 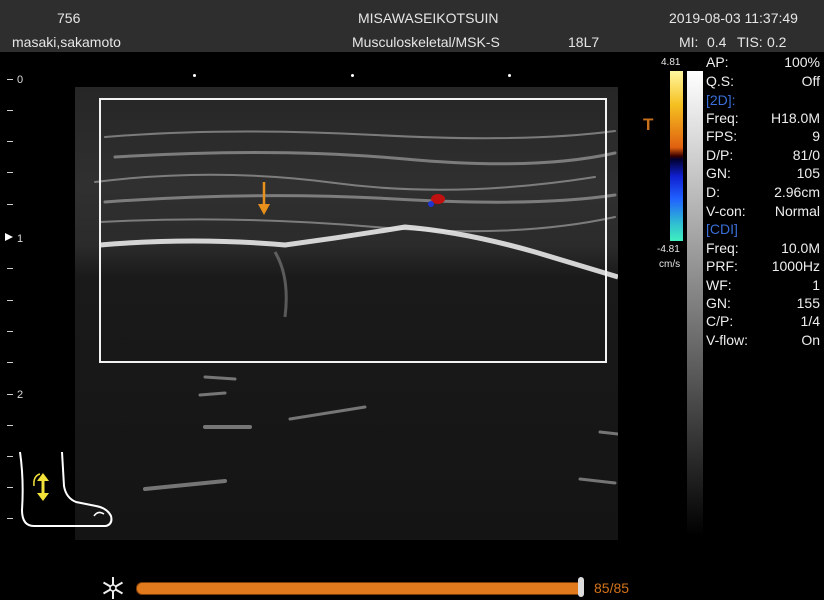 What do you see at coordinates (668, 249) in the screenshot?
I see `color-scale-min: -4.81` at bounding box center [668, 249].